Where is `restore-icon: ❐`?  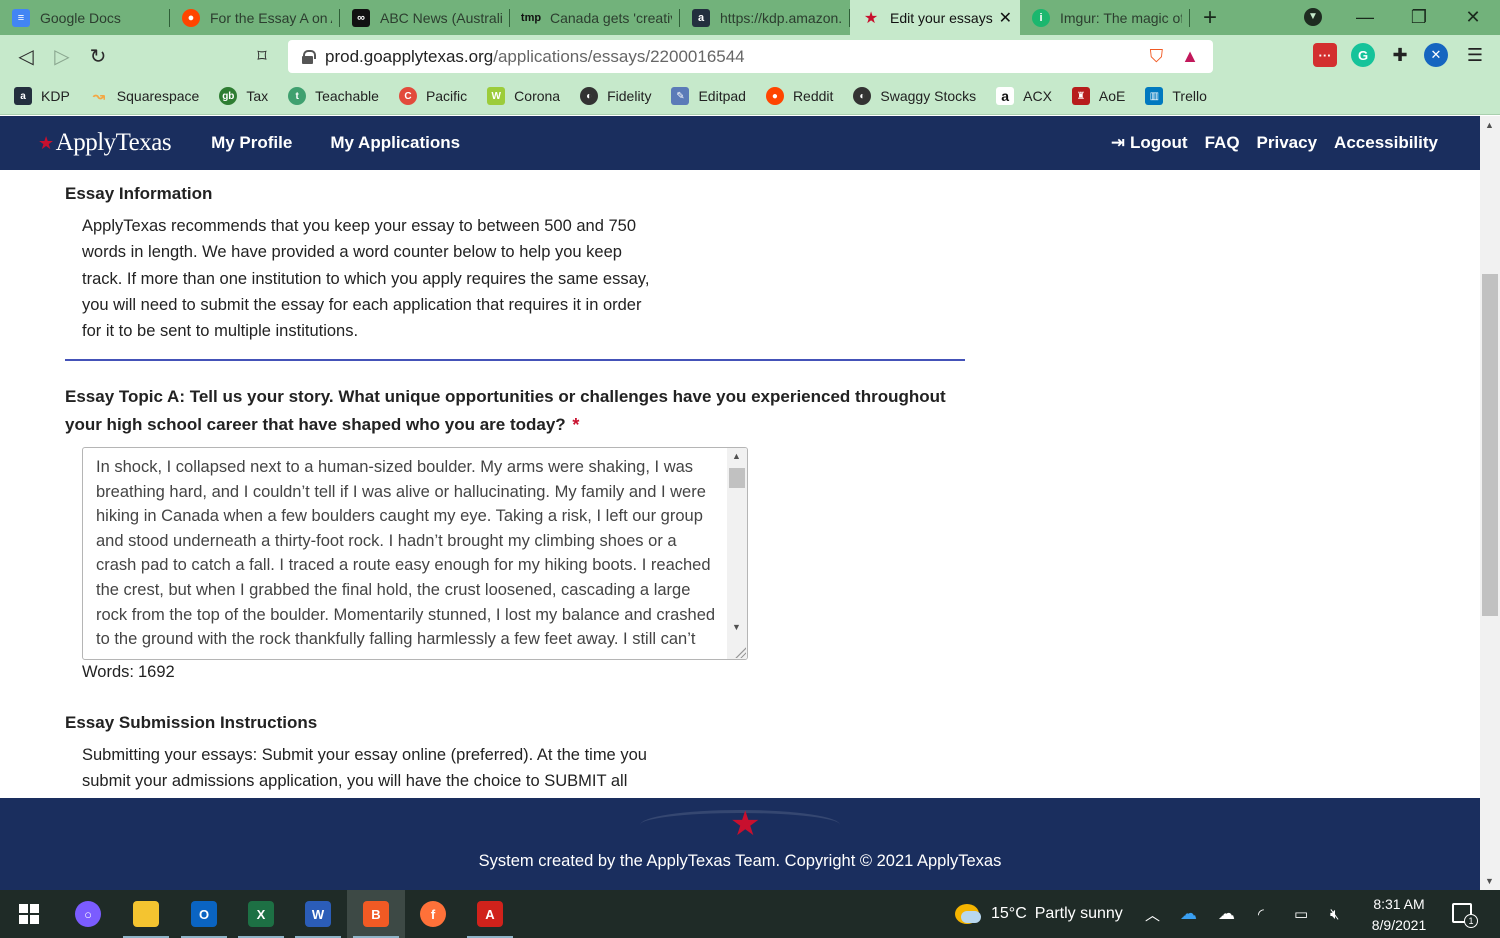 restore-icon: ❐ is located at coordinates (1419, 17).